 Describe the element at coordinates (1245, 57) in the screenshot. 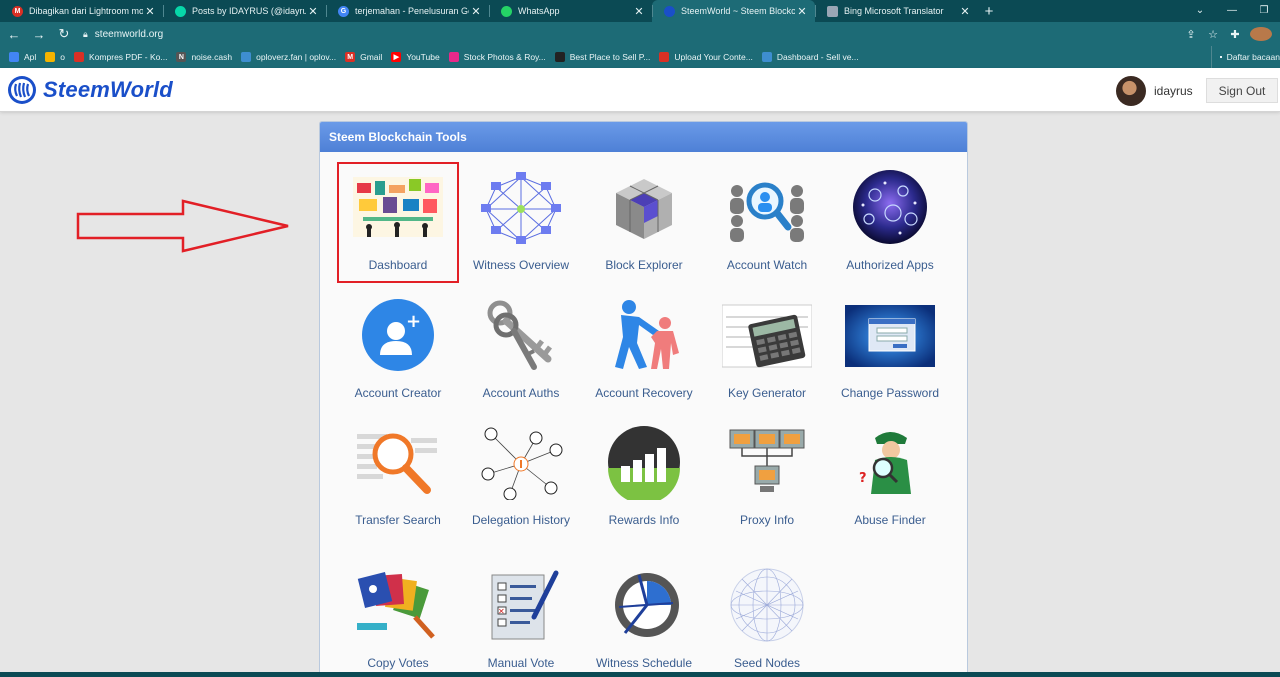

I see `reading-list: Daftar bacaan` at that location.